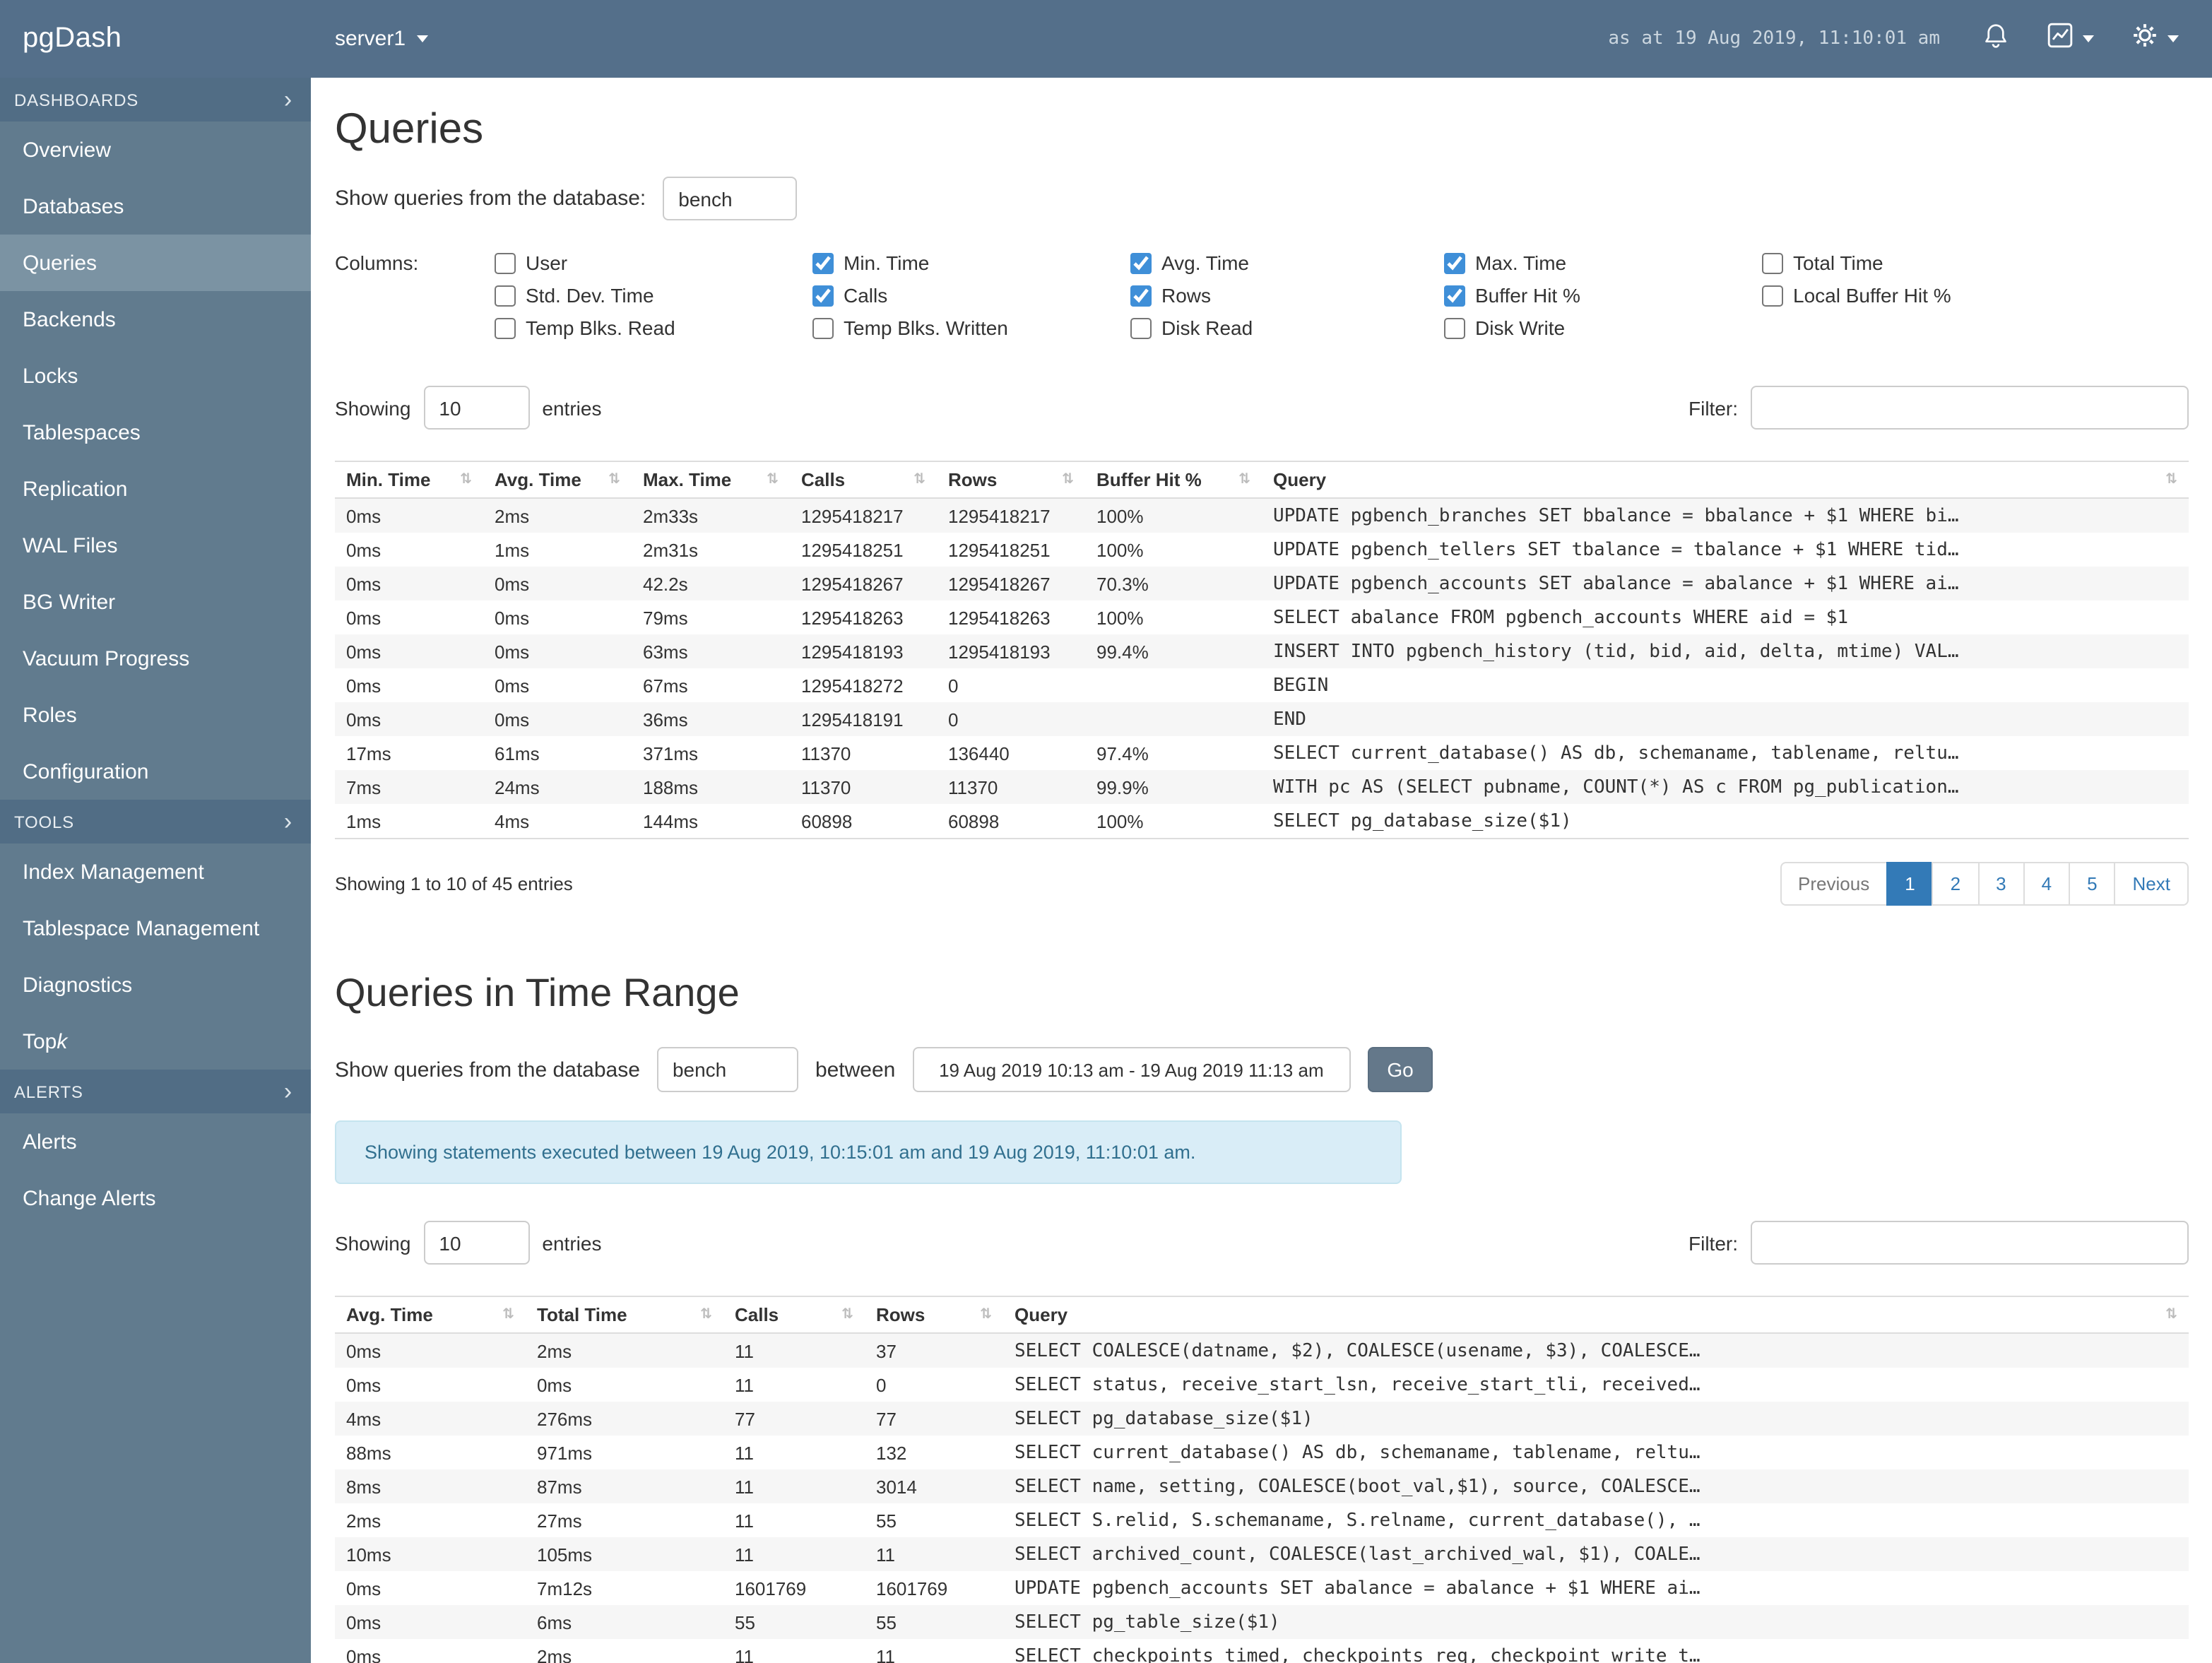  I want to click on sidebar-item-locks: Locks, so click(155, 376).